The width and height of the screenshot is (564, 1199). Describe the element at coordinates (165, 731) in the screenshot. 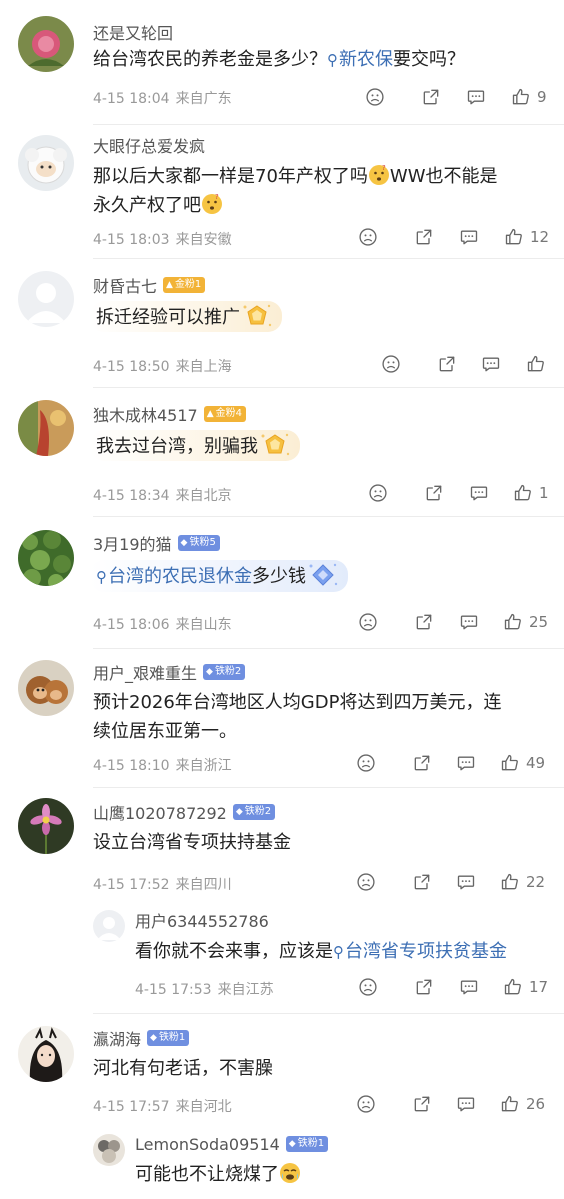

I see `comment-text-part: 续位居东亚第一。` at that location.